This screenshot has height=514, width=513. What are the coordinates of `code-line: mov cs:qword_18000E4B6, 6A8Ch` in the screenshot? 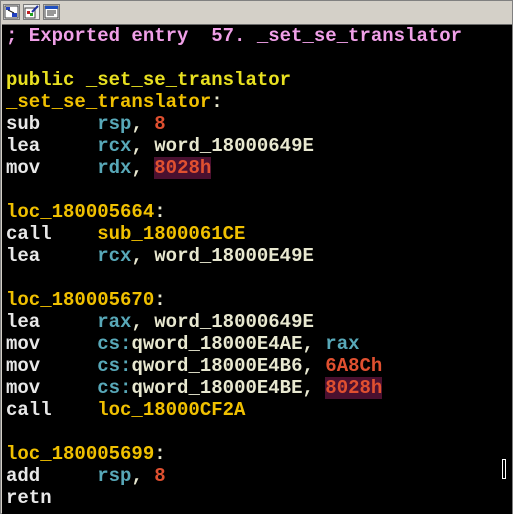 It's located at (234, 366).